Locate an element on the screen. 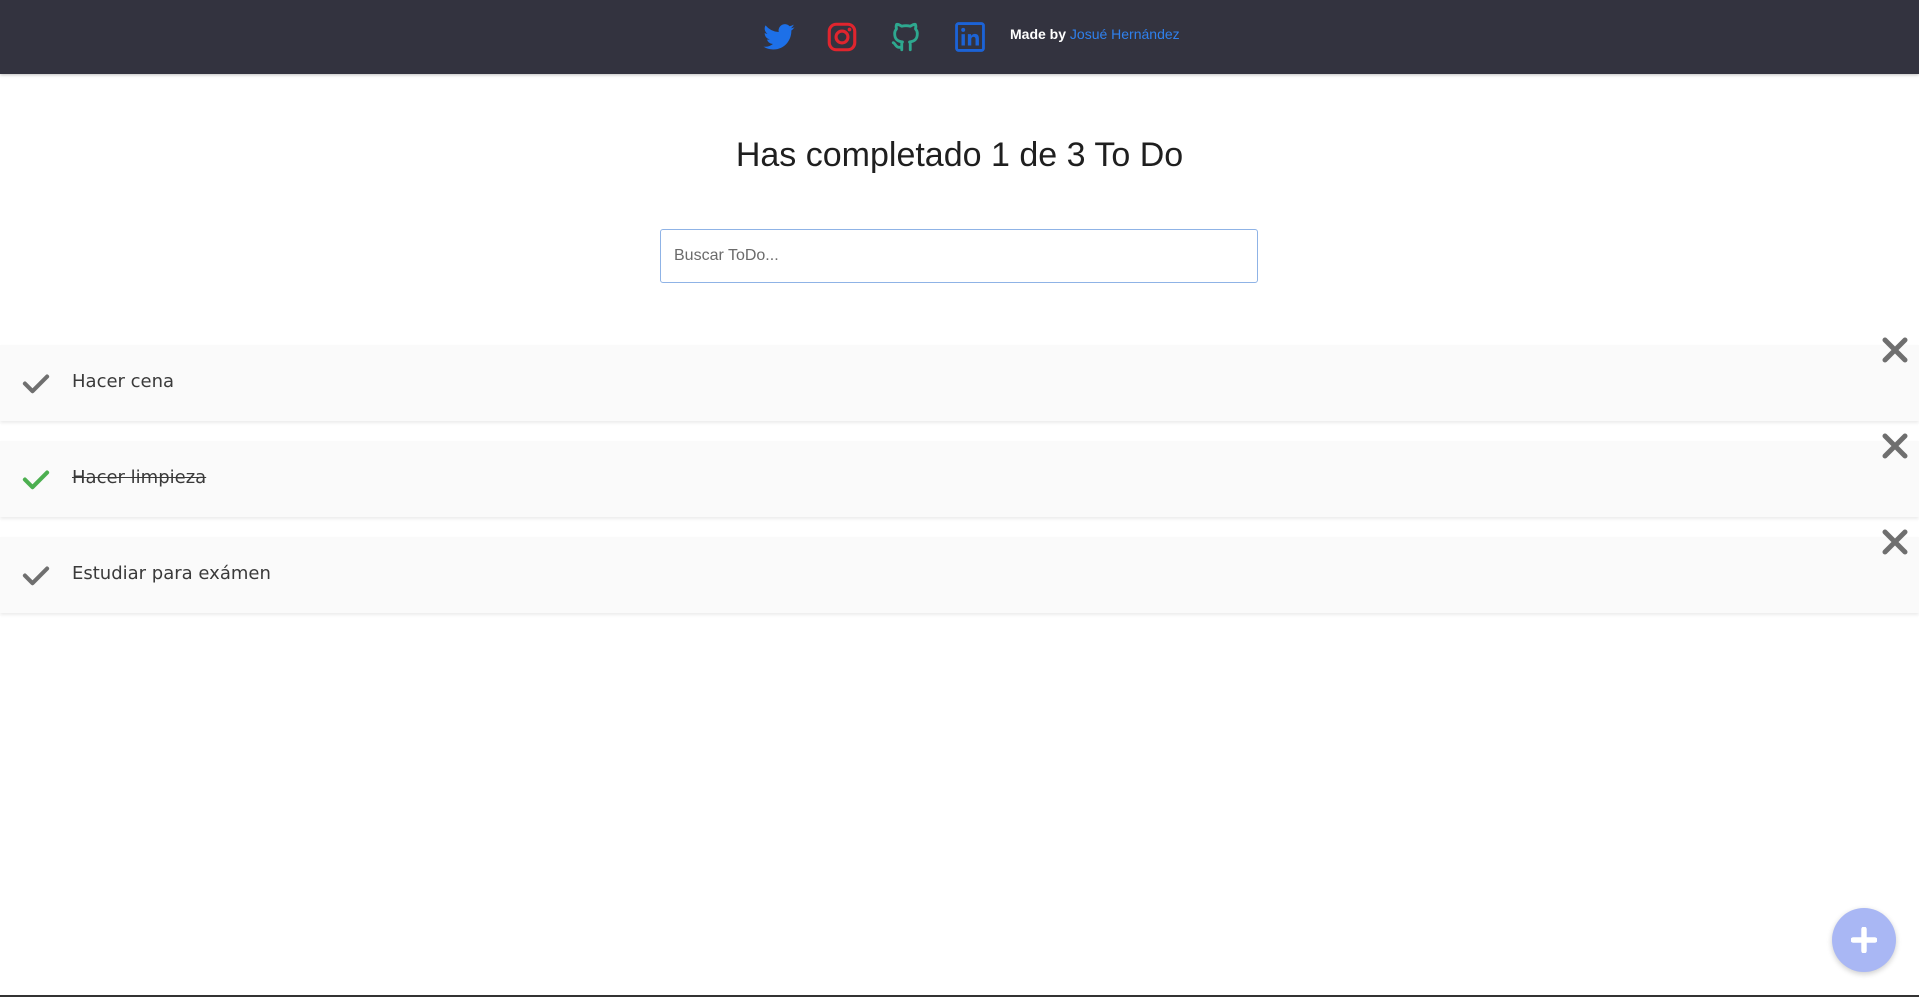 The height and width of the screenshot is (997, 1919). add-todo-button is located at coordinates (1864, 940).